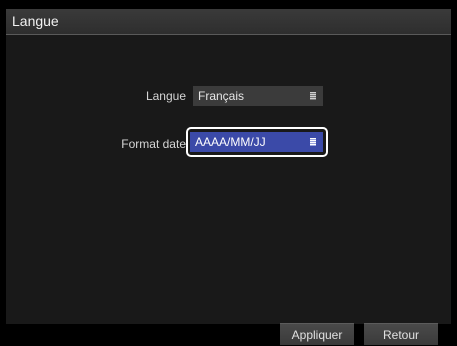  Describe the element at coordinates (230, 142) in the screenshot. I see `date-format-value: AAAA/MM/JJ` at that location.